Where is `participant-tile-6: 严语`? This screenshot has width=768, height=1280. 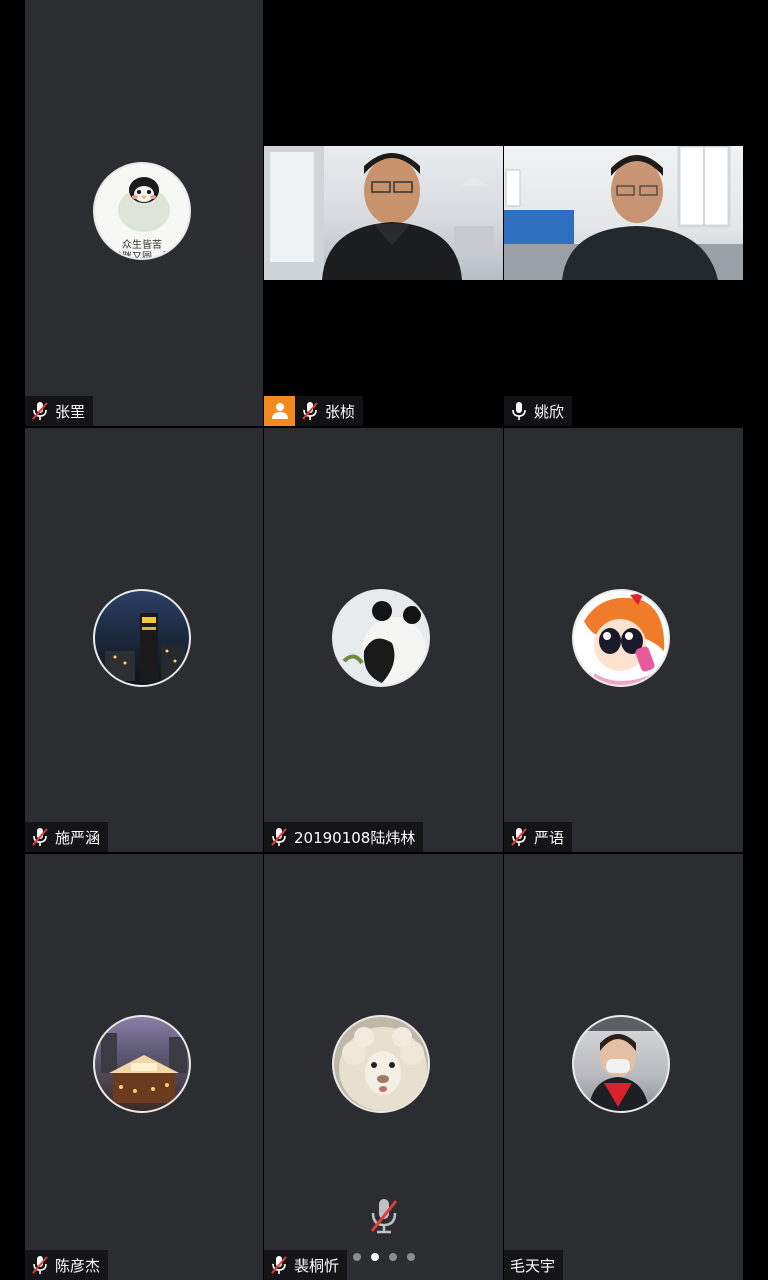 participant-tile-6: 严语 is located at coordinates (623, 640).